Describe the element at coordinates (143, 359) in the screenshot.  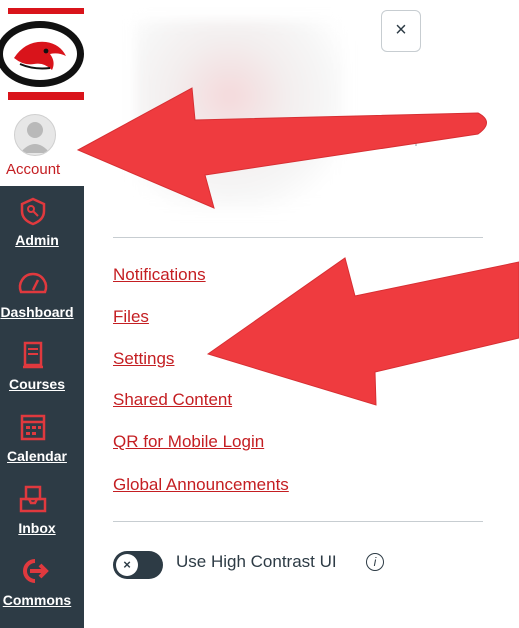
I see `link-settings: Settings` at that location.